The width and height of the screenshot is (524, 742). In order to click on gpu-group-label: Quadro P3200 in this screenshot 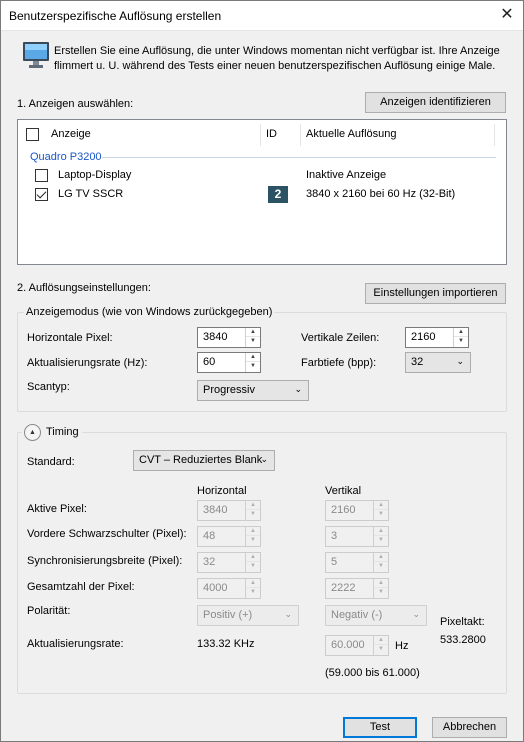, I will do `click(66, 157)`.